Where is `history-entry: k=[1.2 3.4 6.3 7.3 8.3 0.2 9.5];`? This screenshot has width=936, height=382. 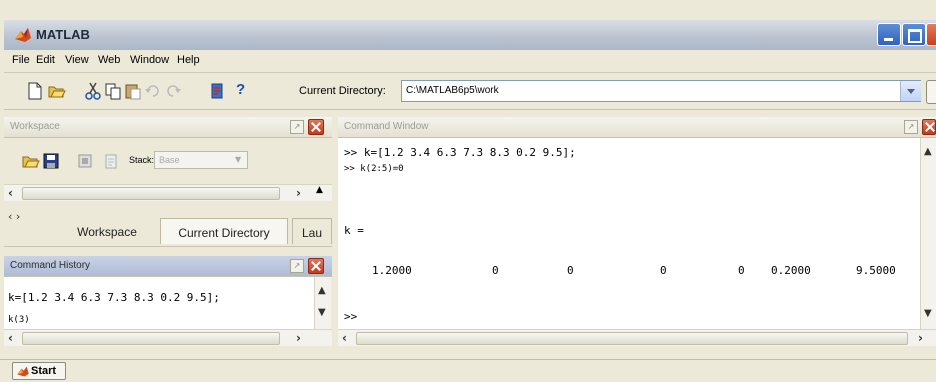
history-entry: k=[1.2 3.4 6.3 7.3 8.3 0.2 9.5]; is located at coordinates (114, 297).